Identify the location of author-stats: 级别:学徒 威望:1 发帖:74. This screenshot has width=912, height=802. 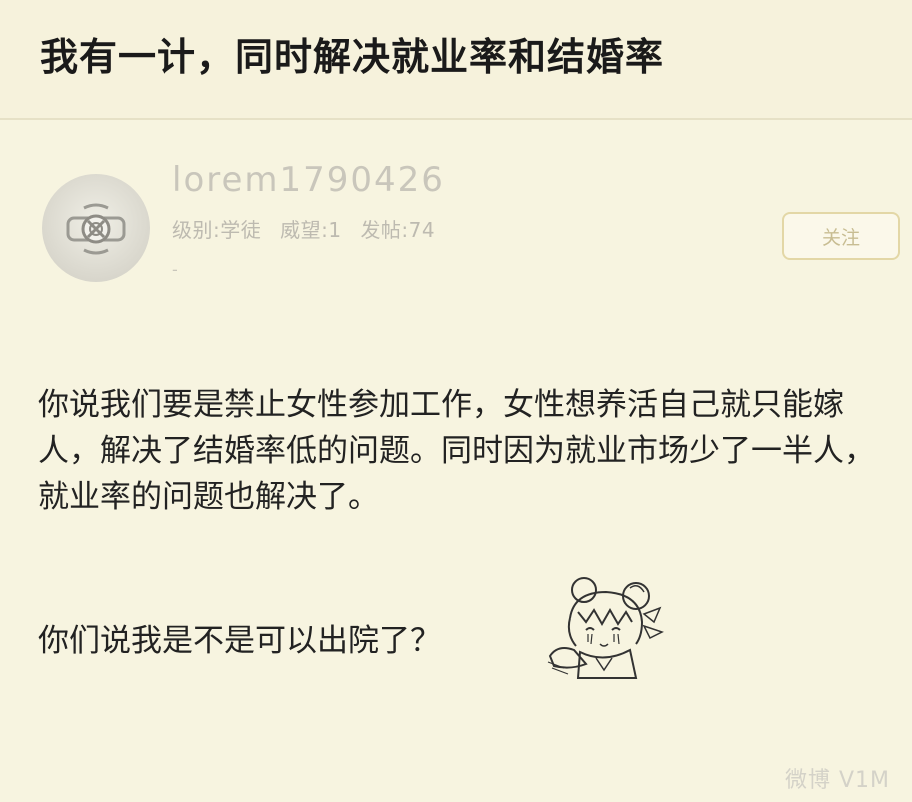
(309, 228).